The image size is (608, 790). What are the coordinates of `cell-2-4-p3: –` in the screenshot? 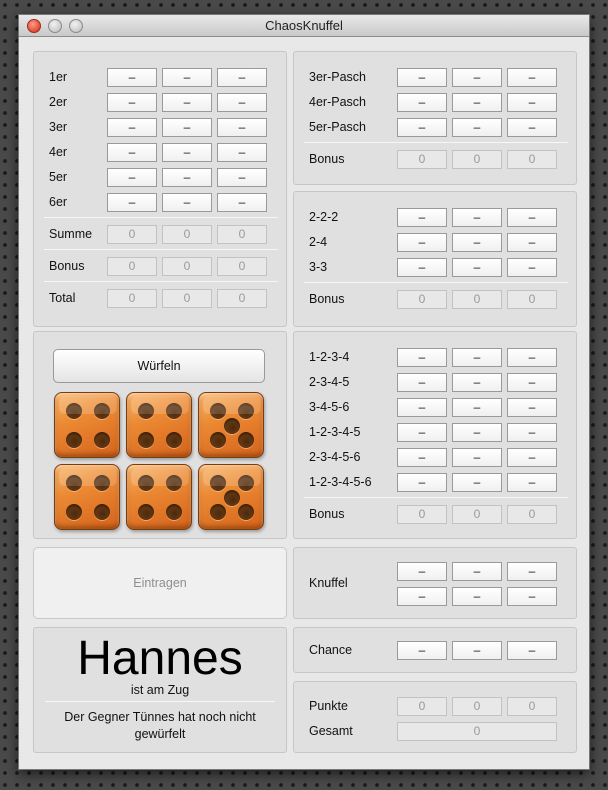 It's located at (532, 242).